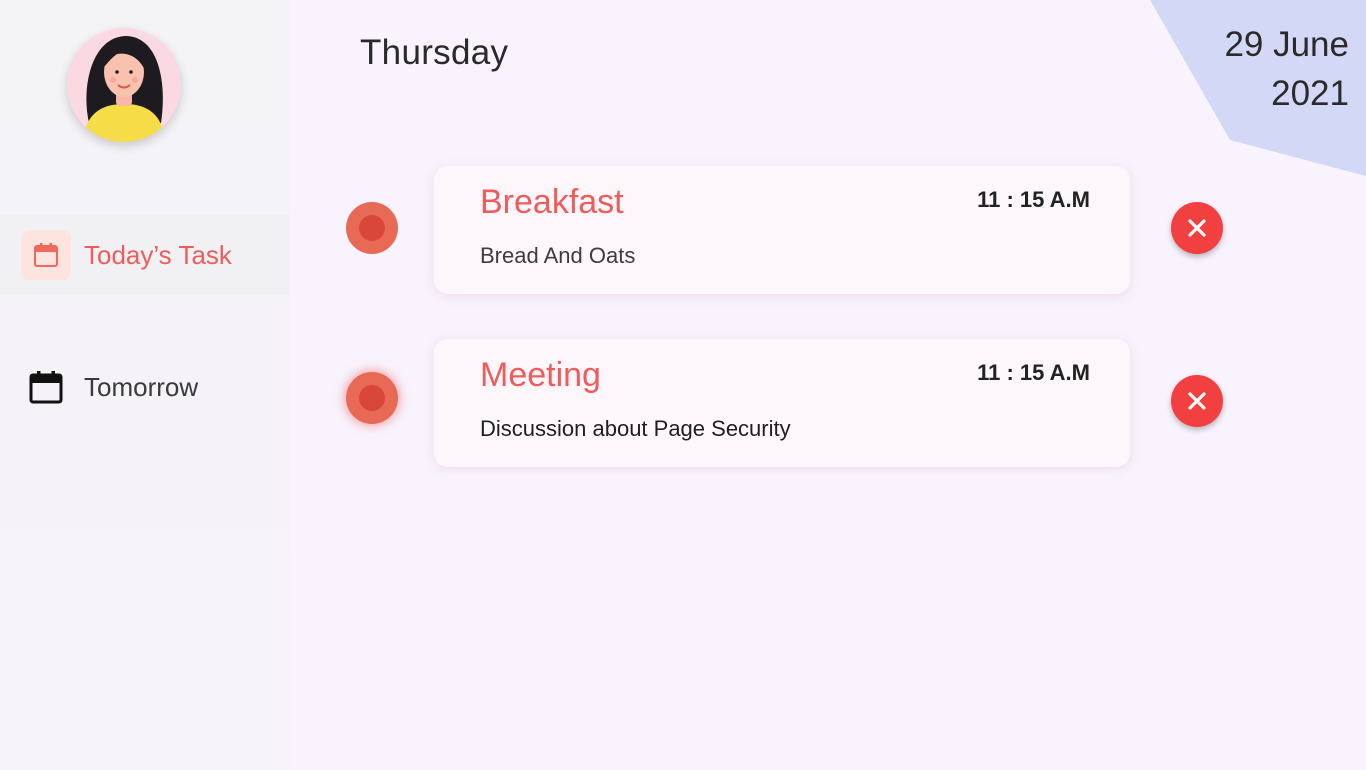 The width and height of the screenshot is (1366, 770). Describe the element at coordinates (124, 85) in the screenshot. I see `user-avatar-icon` at that location.